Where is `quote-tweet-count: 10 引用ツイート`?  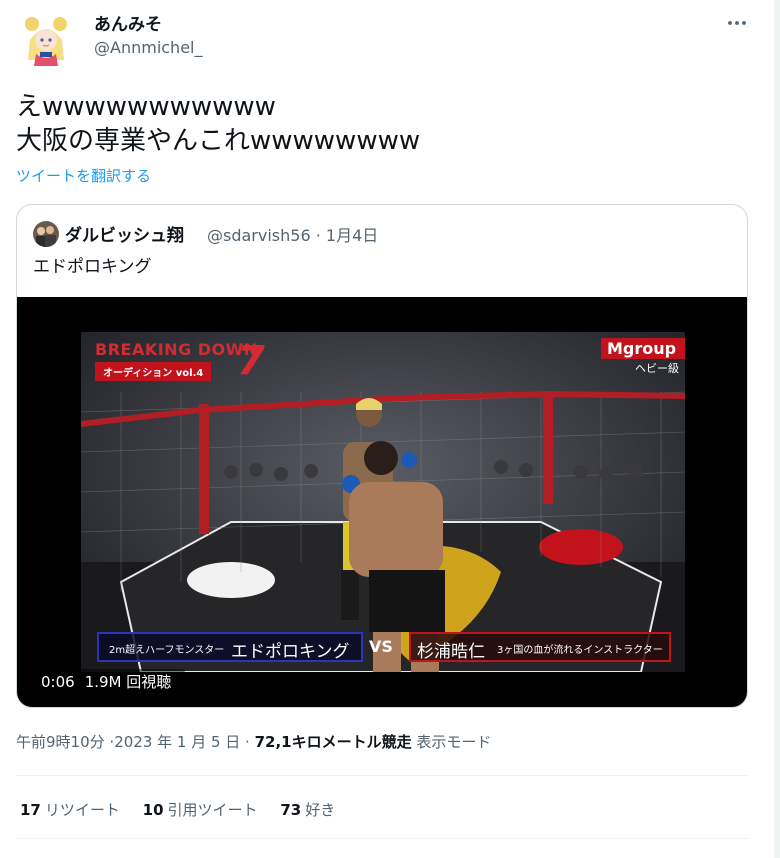
quote-tweet-count: 10 引用ツイート is located at coordinates (200, 809).